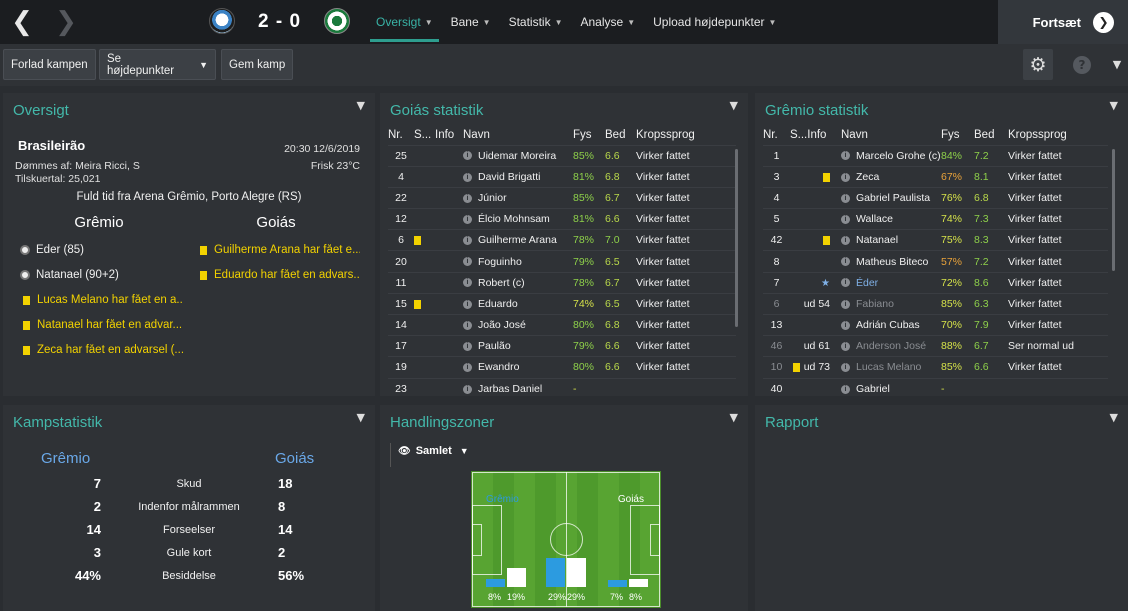 The image size is (1128, 611). What do you see at coordinates (891, 386) in the screenshot?
I see `player-name-cell: i Gabriel` at bounding box center [891, 386].